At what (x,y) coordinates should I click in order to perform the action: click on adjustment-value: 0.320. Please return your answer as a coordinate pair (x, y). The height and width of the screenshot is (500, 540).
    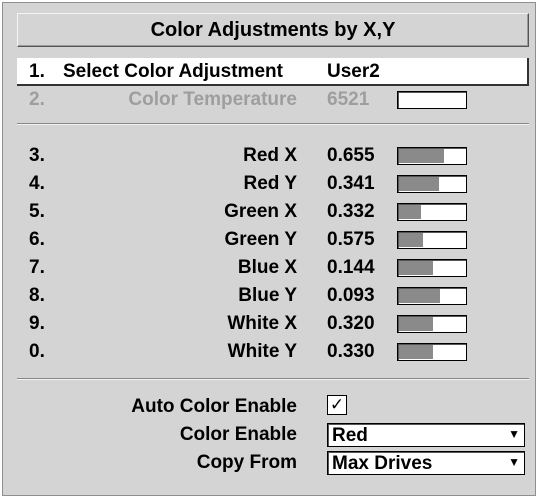
    Looking at the image, I should click on (351, 323).